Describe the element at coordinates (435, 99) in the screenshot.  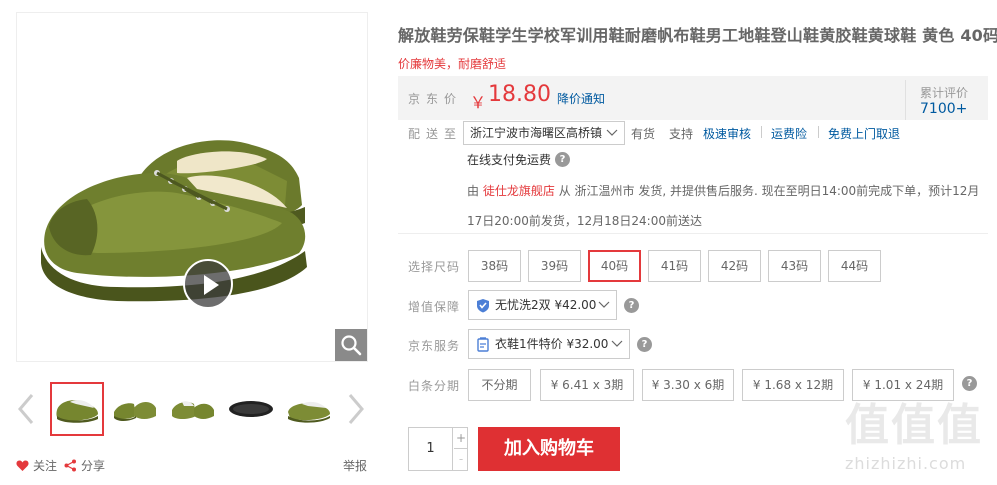
I see `price-label: 京东价` at that location.